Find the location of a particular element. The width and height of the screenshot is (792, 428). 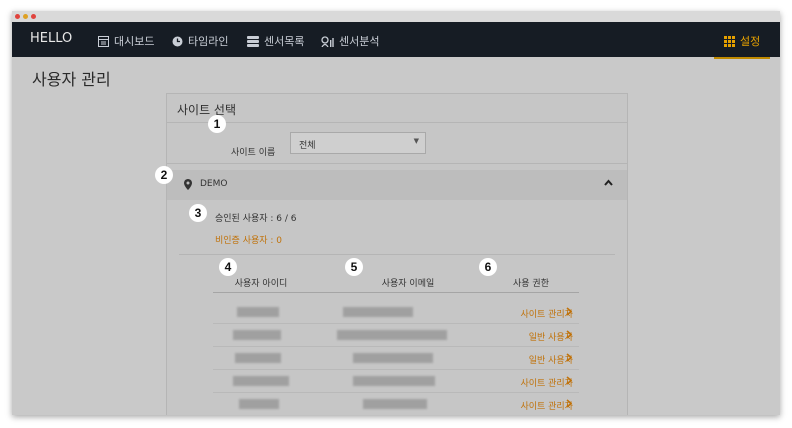

column-header-user-id: 사용자 아이디 is located at coordinates (261, 284).